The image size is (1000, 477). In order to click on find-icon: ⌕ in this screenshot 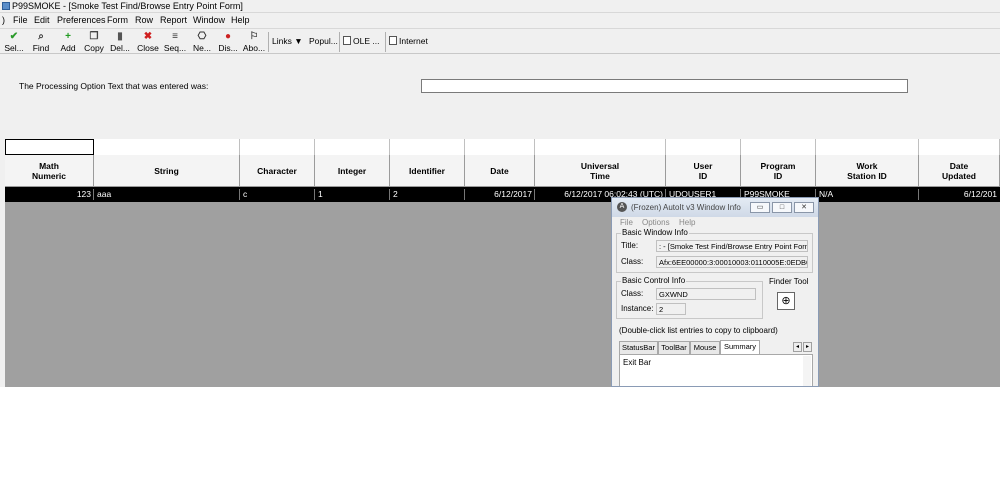, I will do `click(41, 36)`.